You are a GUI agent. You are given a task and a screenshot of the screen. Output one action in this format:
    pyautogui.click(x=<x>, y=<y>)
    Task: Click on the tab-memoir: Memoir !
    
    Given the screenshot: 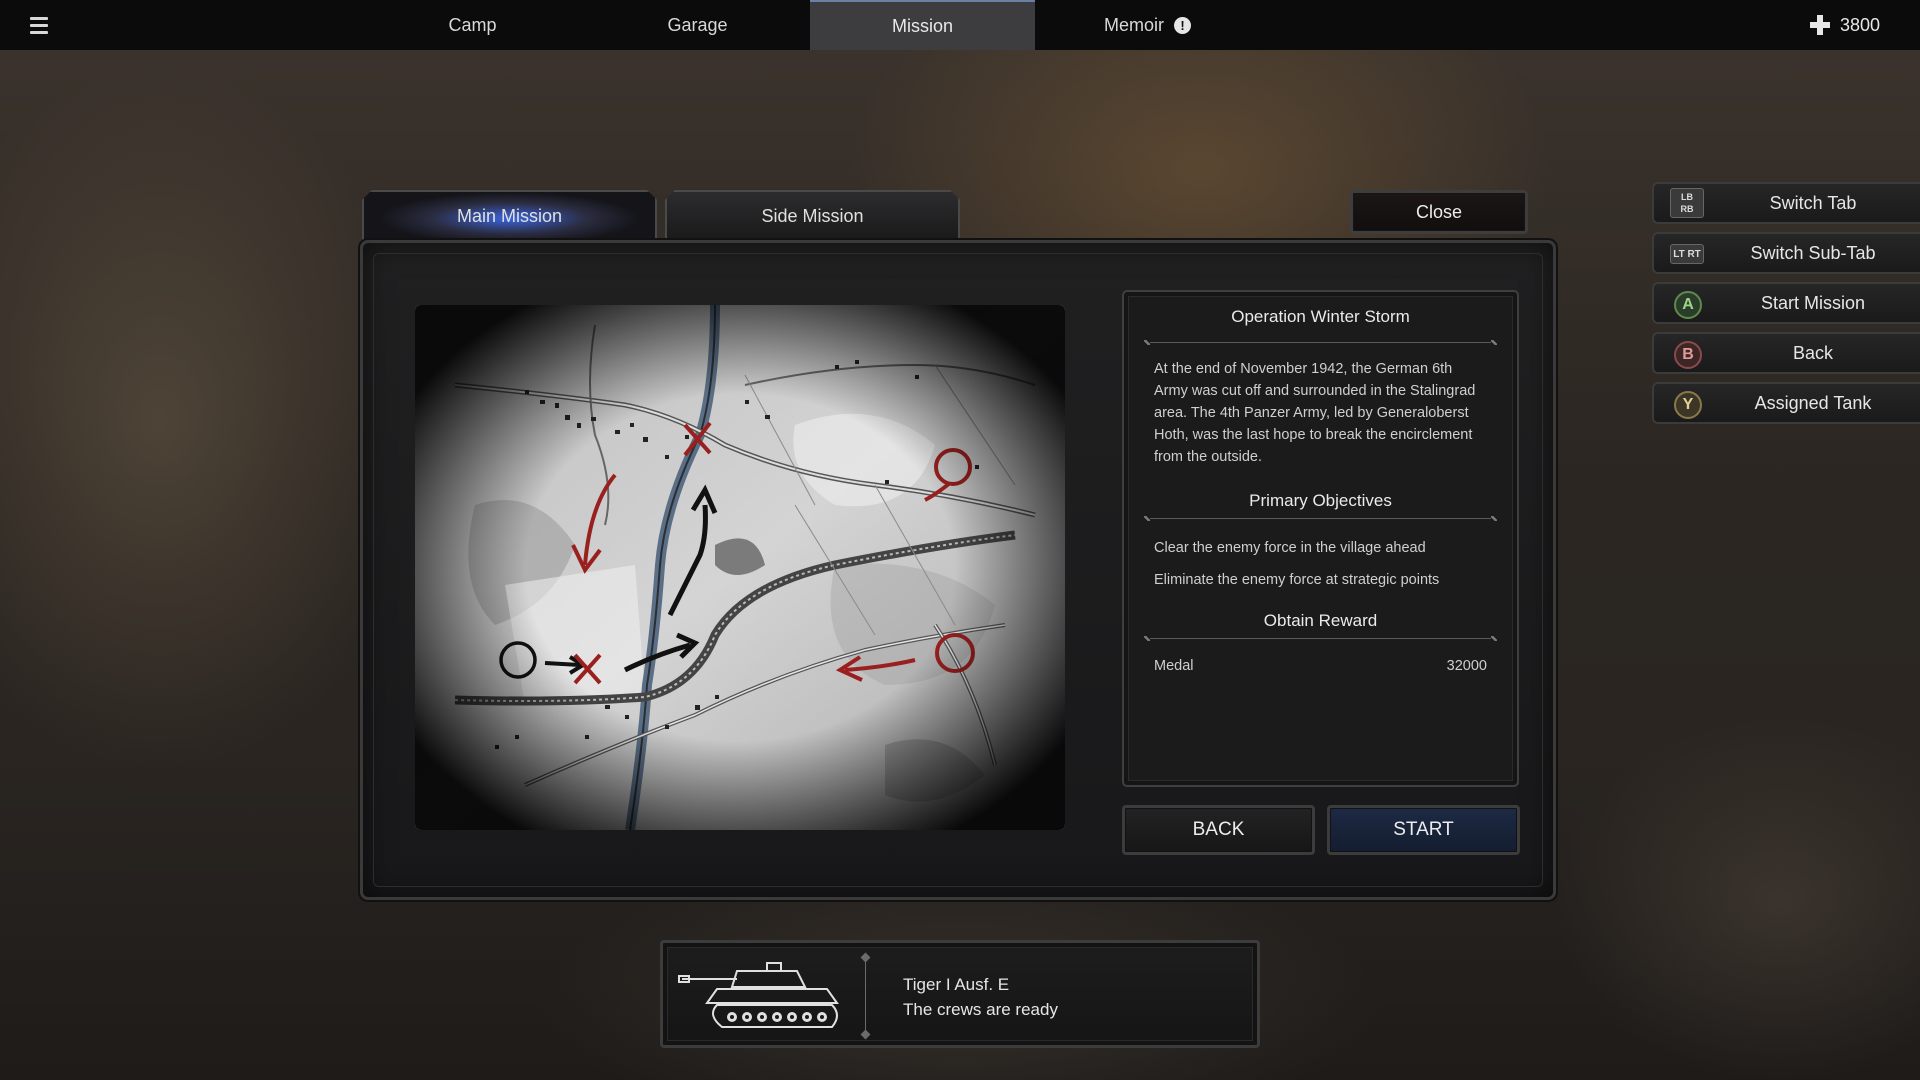 What is the action you would take?
    pyautogui.click(x=1147, y=25)
    